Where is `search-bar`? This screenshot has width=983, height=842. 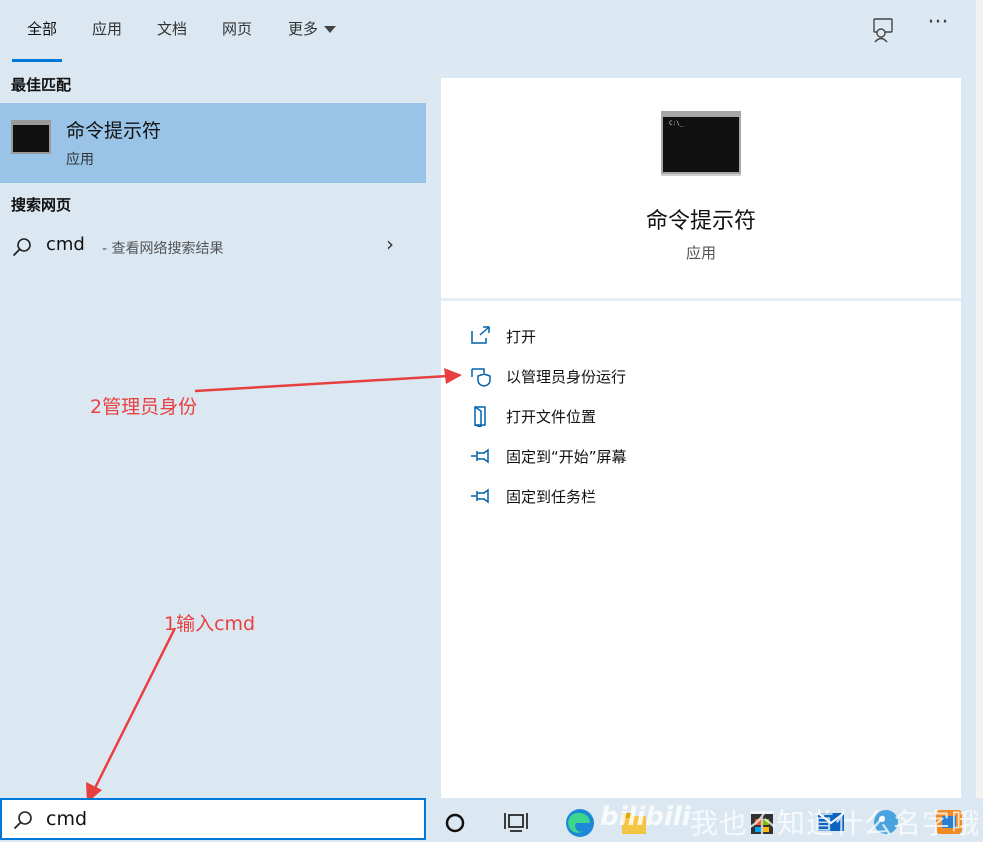 search-bar is located at coordinates (213, 819).